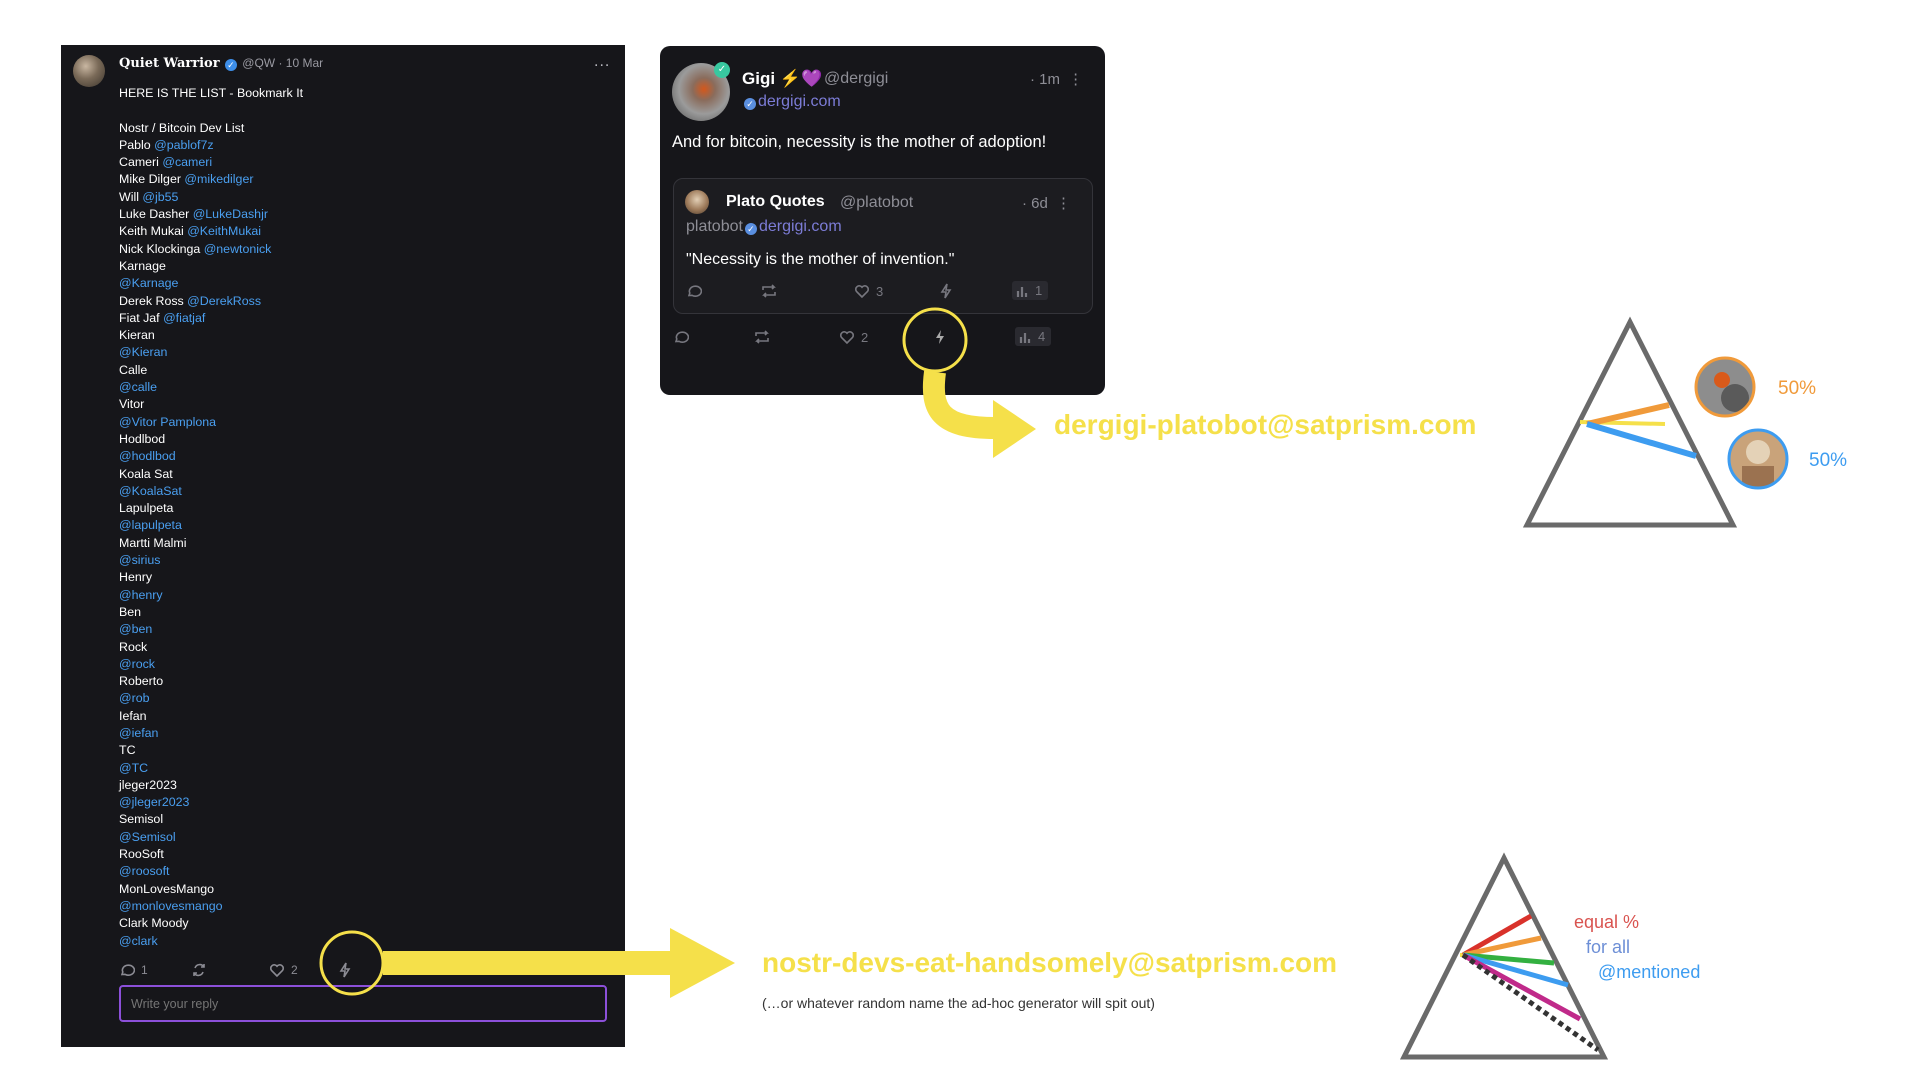 The image size is (1920, 1080). What do you see at coordinates (1050, 962) in the screenshot?
I see `split-address-bottom: nostr-devs-eat-handsomely@satprism.com` at bounding box center [1050, 962].